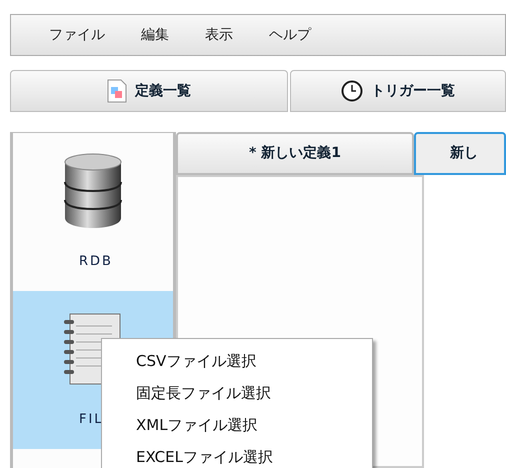  What do you see at coordinates (93, 191) in the screenshot?
I see `database-icon` at bounding box center [93, 191].